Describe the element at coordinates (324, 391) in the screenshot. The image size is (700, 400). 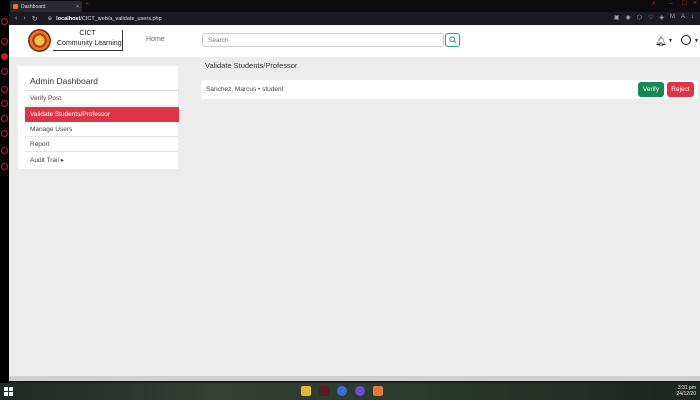
I see `opera-gx-icon` at that location.